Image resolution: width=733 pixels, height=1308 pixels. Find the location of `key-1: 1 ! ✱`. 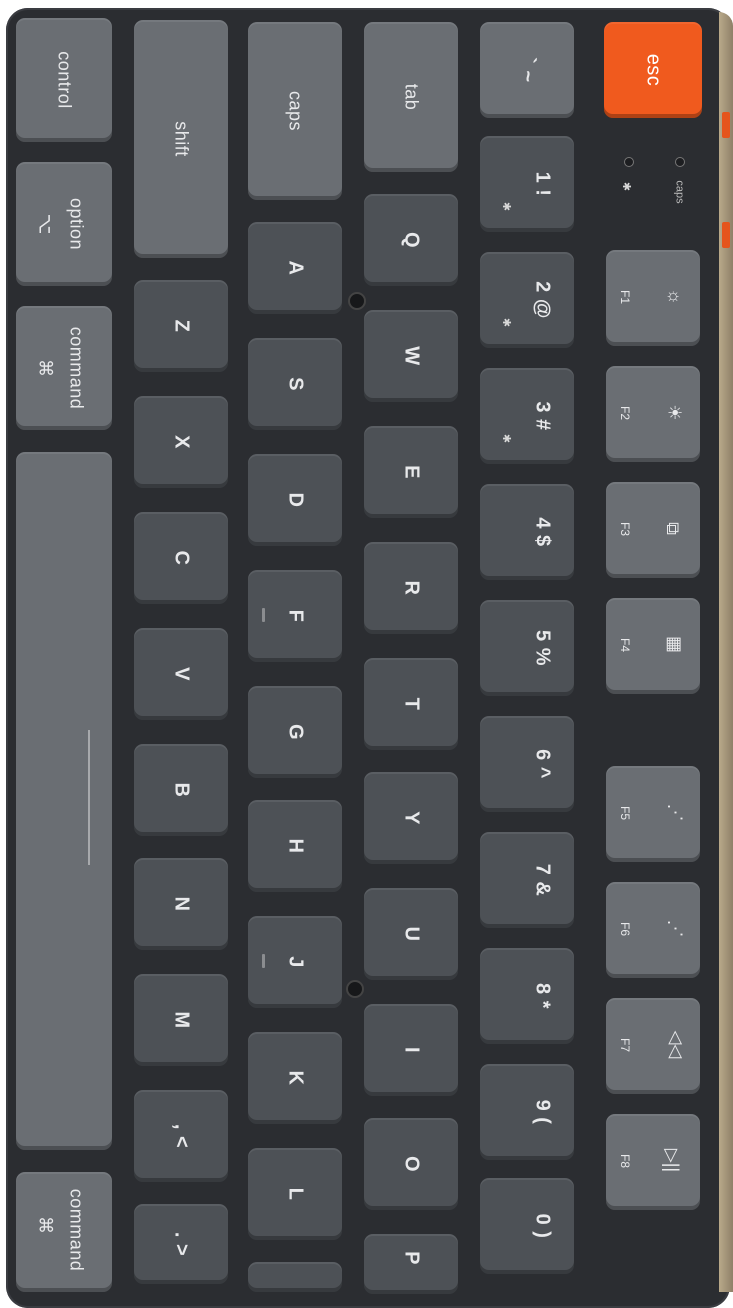

key-1: 1 ! ✱ is located at coordinates (527, 184).